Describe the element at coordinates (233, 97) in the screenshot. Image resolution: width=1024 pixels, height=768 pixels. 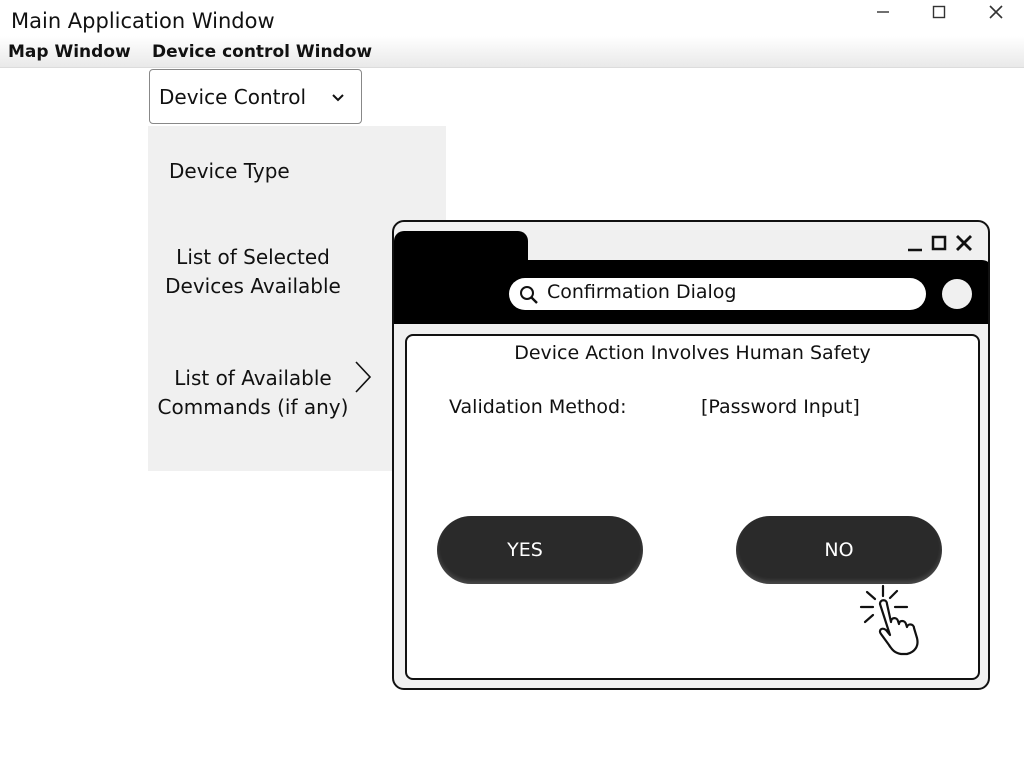
I see `dropdown-selected-value: Device Control` at that location.